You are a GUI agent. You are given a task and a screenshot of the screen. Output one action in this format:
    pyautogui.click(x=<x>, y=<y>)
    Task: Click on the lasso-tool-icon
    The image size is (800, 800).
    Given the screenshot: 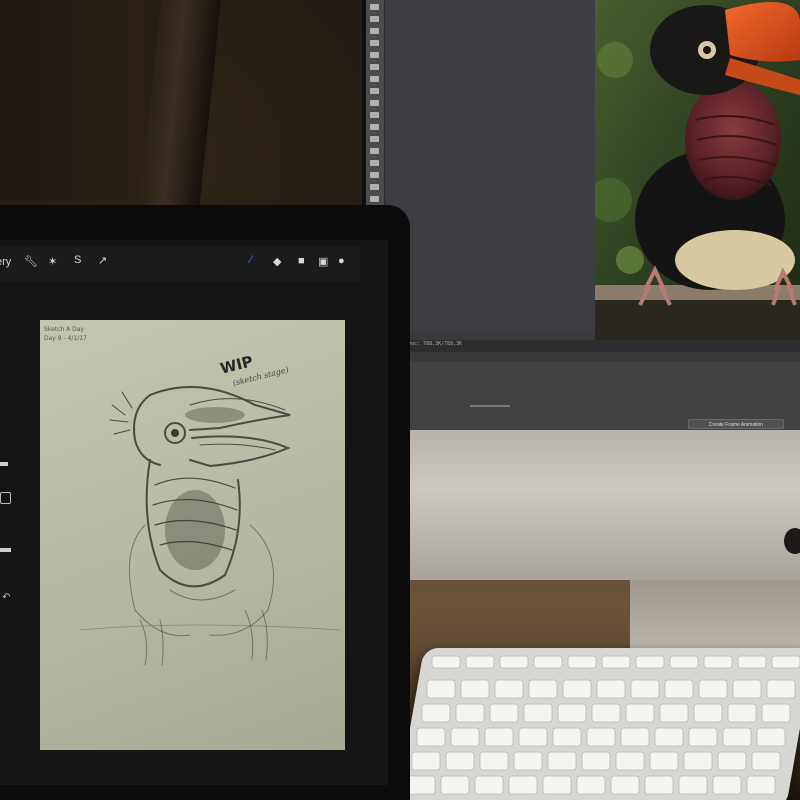 What is the action you would take?
    pyautogui.click(x=374, y=31)
    